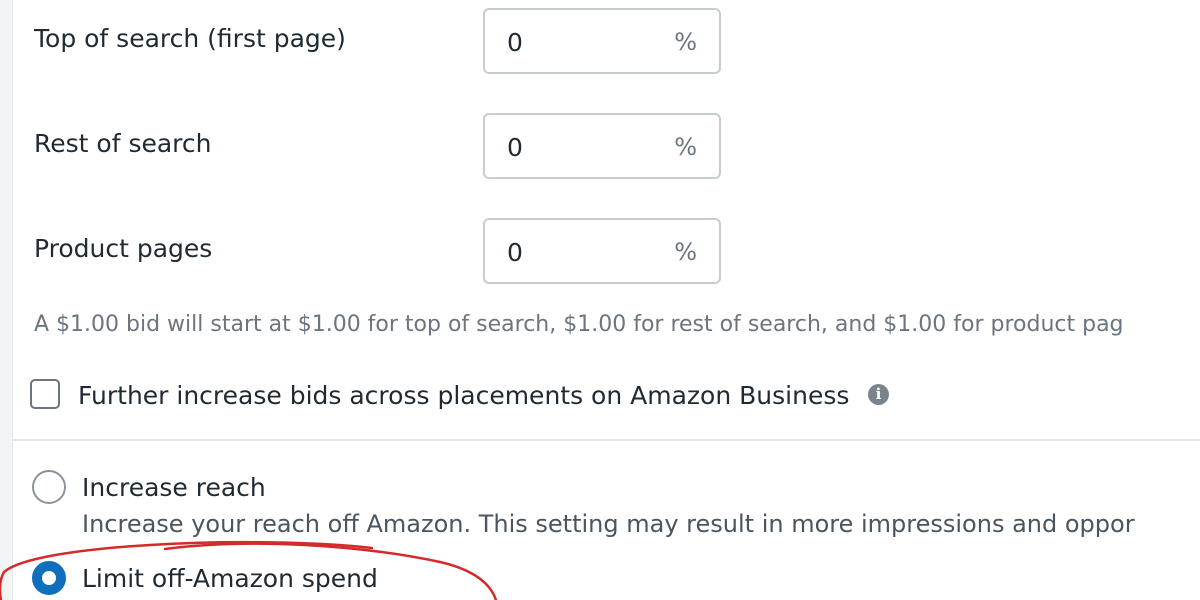  I want to click on placement-row-product-pages: Product pages 0 %, so click(384, 253).